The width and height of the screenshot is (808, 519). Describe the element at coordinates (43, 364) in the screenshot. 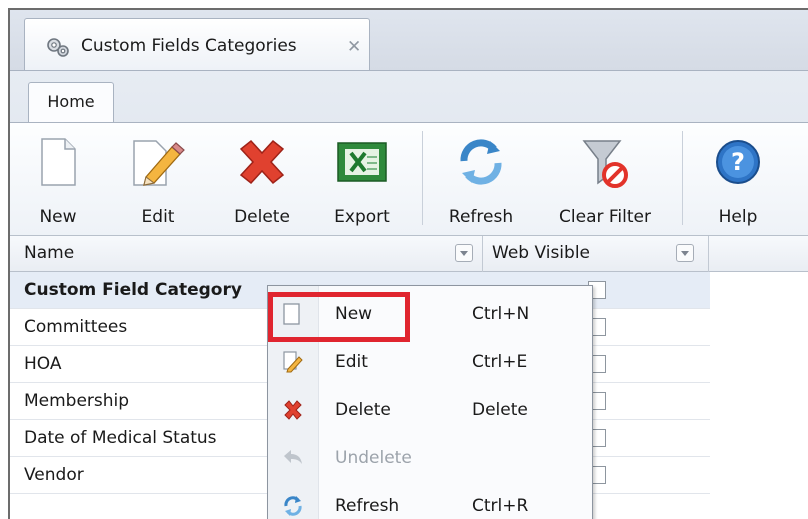

I see `row-name: HOA` at that location.